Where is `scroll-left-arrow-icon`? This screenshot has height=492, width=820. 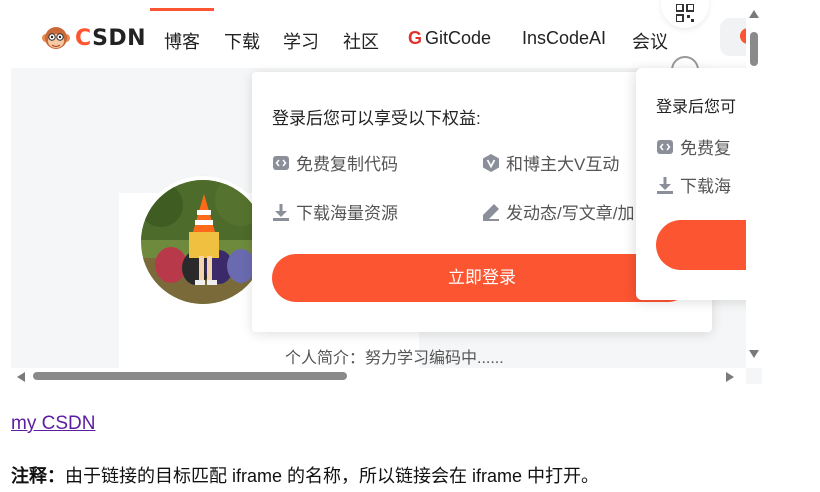 scroll-left-arrow-icon is located at coordinates (21, 377).